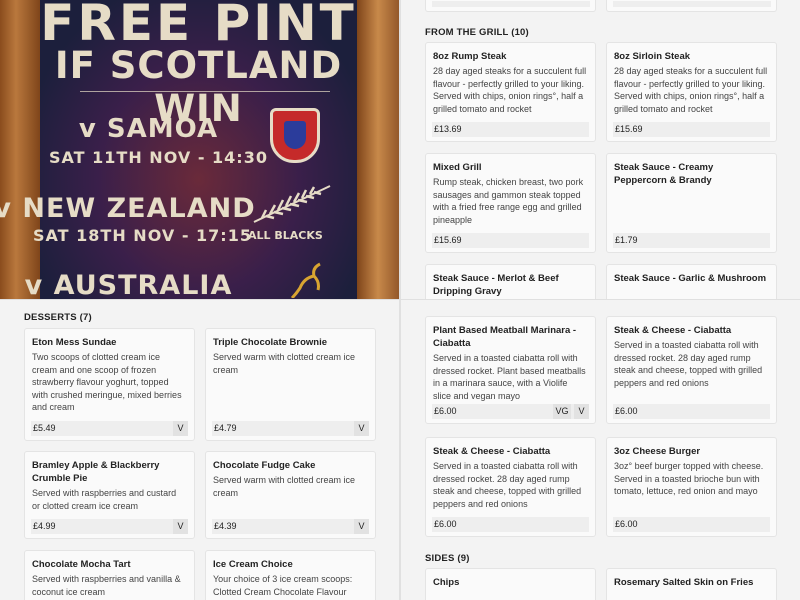 This screenshot has width=800, height=600. Describe the element at coordinates (81, 564) in the screenshot. I see `menu-item-name: Chocolate Mocha Tart` at that location.